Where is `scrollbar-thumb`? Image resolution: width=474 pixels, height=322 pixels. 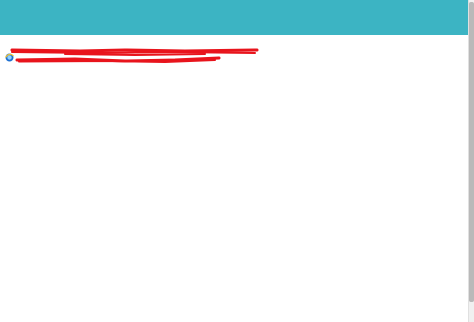
scrollbar-thumb is located at coordinates (471, 152).